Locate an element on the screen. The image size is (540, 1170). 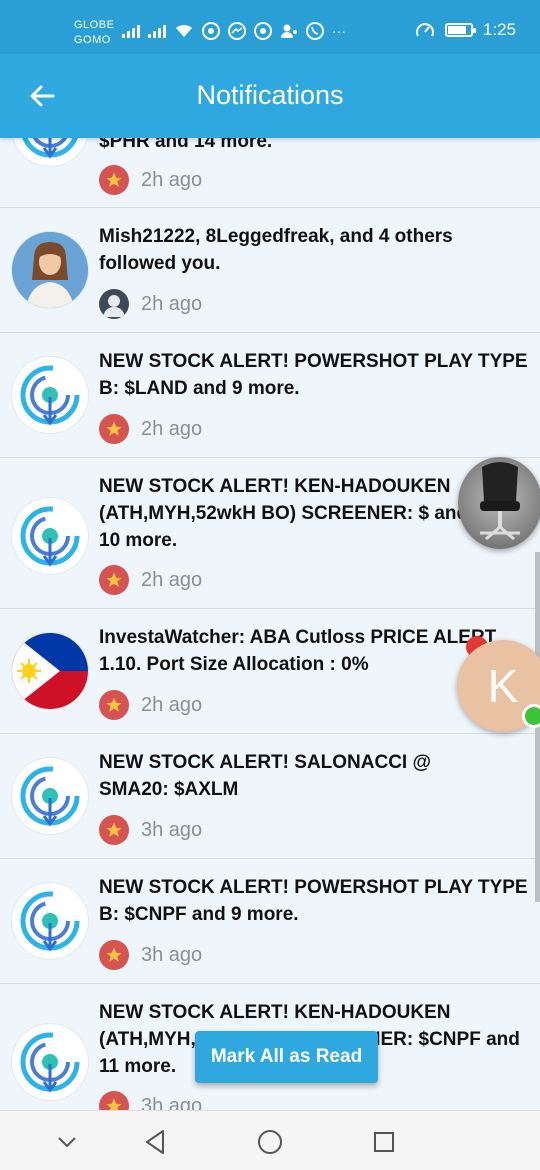
clock: 1:25 is located at coordinates (499, 29).